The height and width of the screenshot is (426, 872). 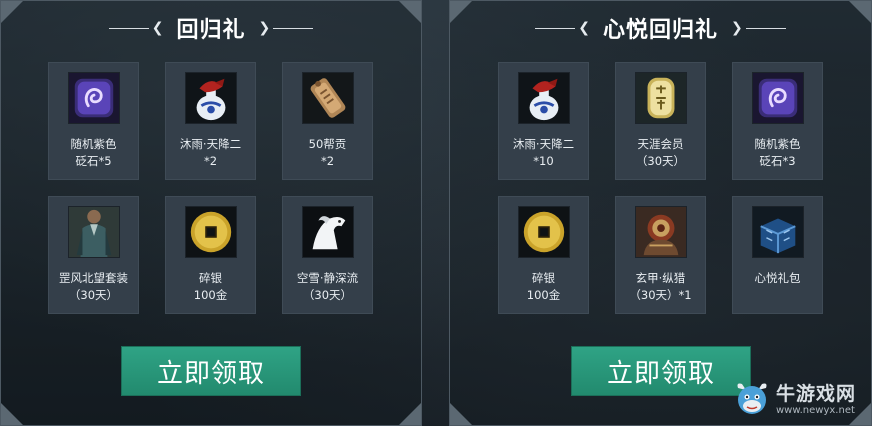 I want to click on reward-item: 沐雨·天降二 *2, so click(x=210, y=121).